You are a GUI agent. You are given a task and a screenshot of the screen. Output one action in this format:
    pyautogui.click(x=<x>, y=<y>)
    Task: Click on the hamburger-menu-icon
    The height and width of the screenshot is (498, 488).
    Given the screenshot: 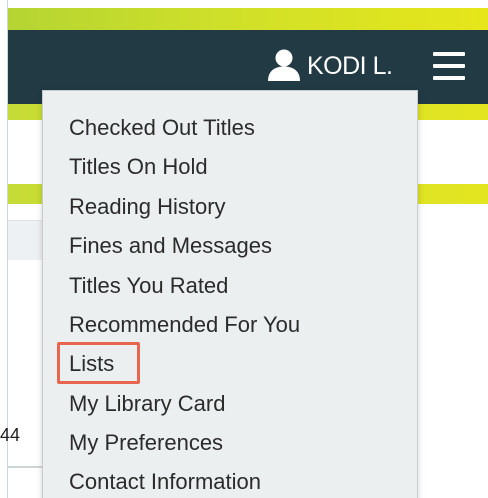 What is the action you would take?
    pyautogui.click(x=449, y=66)
    